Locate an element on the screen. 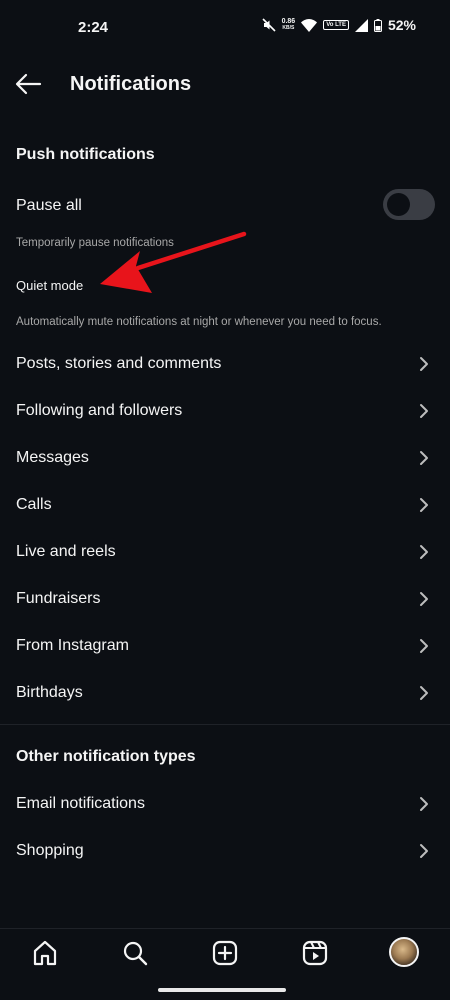  search-icon is located at coordinates (135, 953).